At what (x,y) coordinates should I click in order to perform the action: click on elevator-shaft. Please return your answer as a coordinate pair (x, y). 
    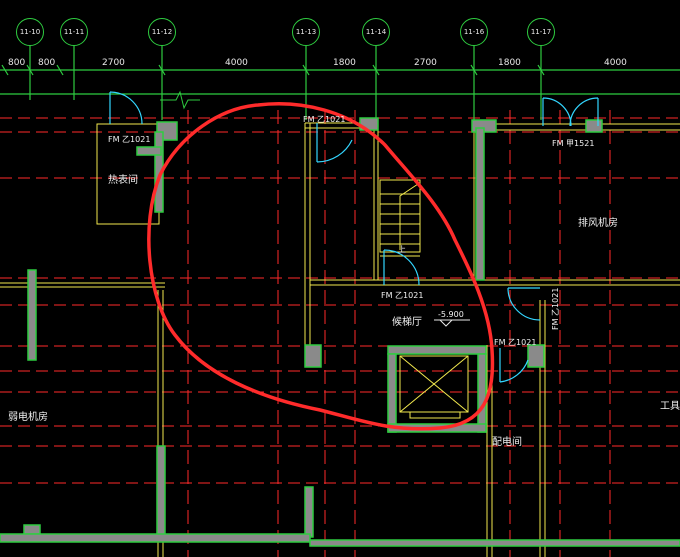
    Looking at the image, I should click on (434, 387).